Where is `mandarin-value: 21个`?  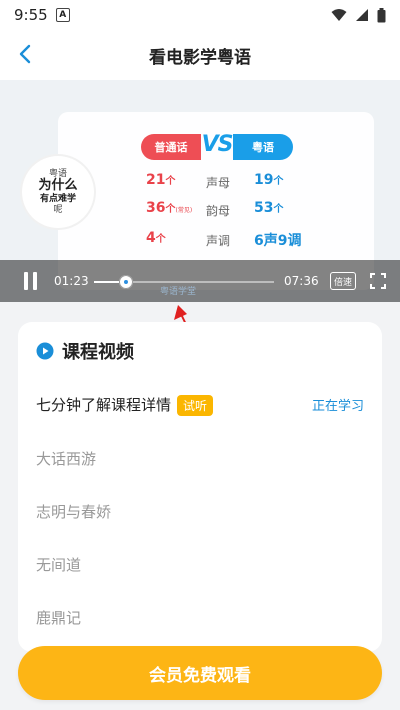 mandarin-value: 21个 is located at coordinates (160, 180).